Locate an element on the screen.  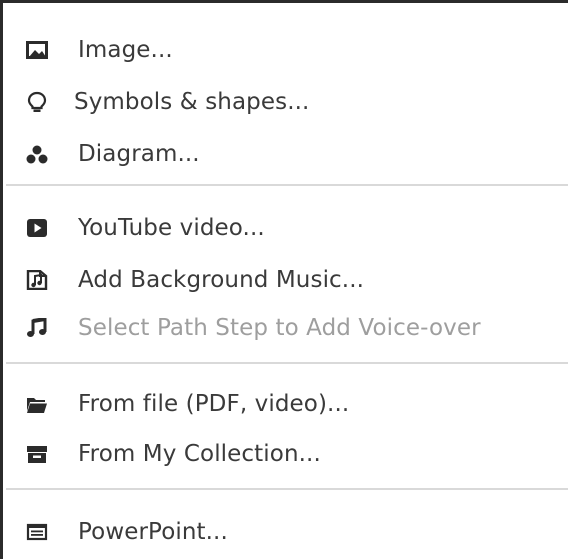
folder-open-icon is located at coordinates (37, 405).